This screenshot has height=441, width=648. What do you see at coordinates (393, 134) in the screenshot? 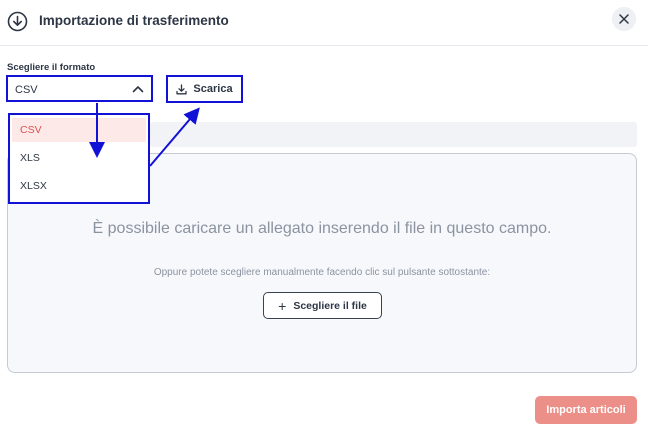
I see `upload-progress-strip` at bounding box center [393, 134].